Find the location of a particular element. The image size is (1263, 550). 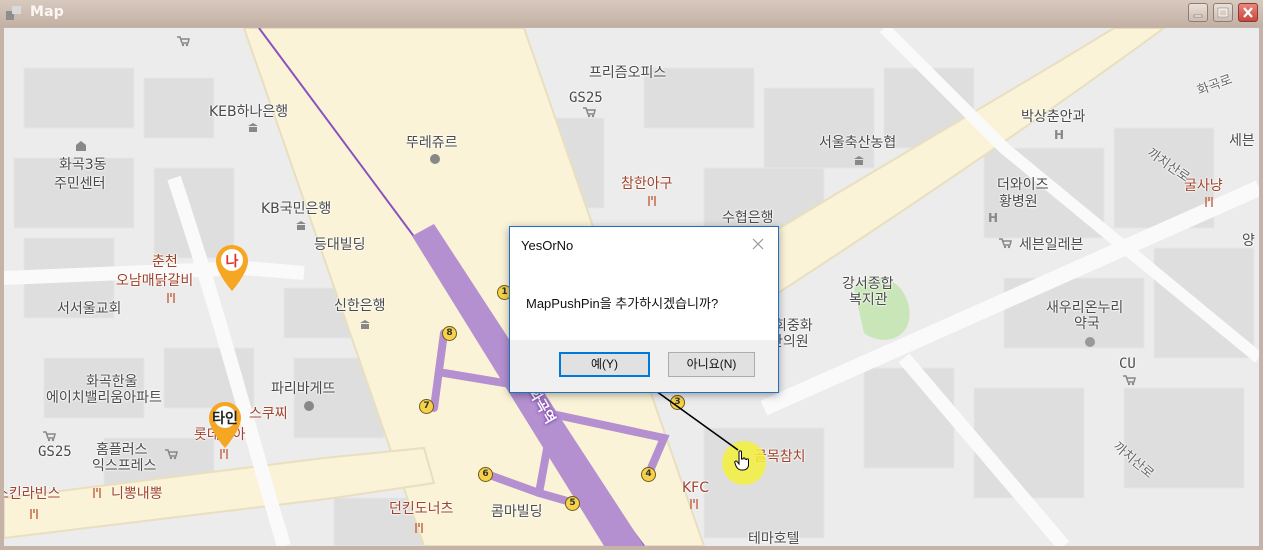

map-label: 화곡3동 is located at coordinates (83, 165).